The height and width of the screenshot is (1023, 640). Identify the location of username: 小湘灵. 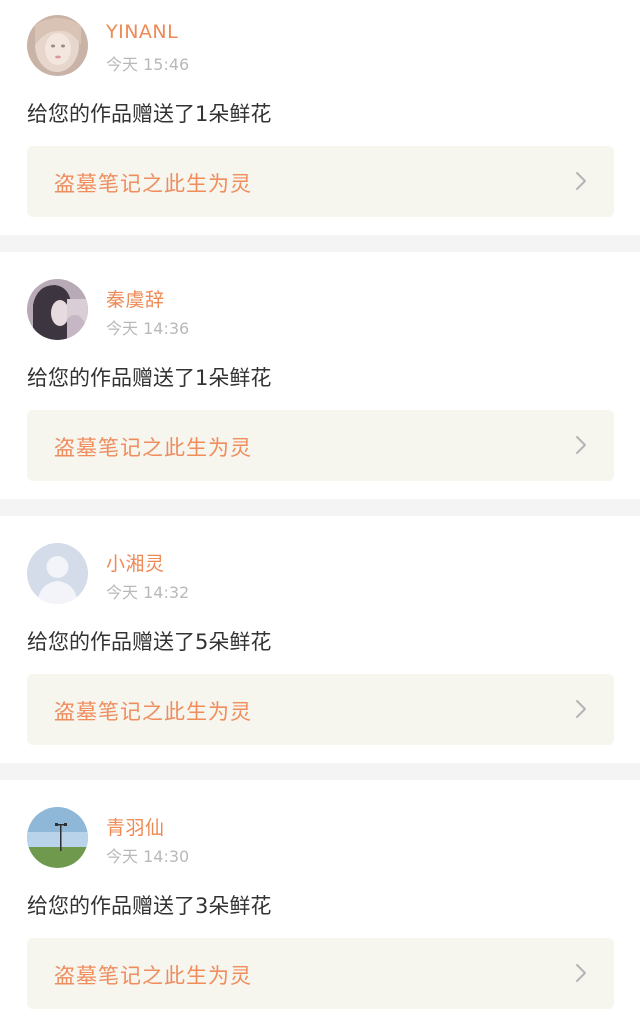
(135, 562).